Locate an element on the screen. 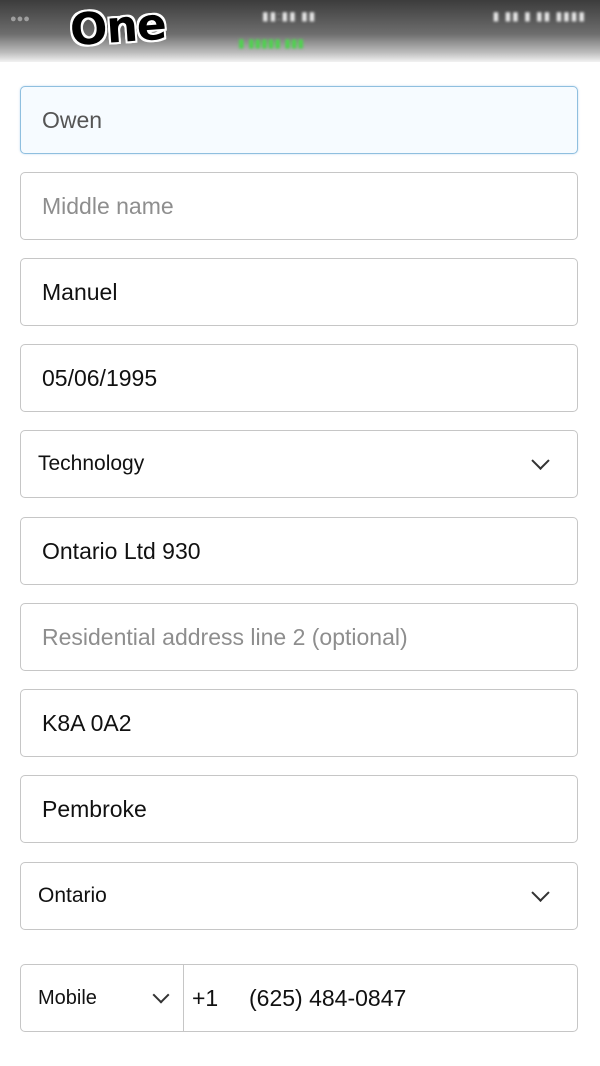  postal-code-field: K8A 0A2 is located at coordinates (299, 723).